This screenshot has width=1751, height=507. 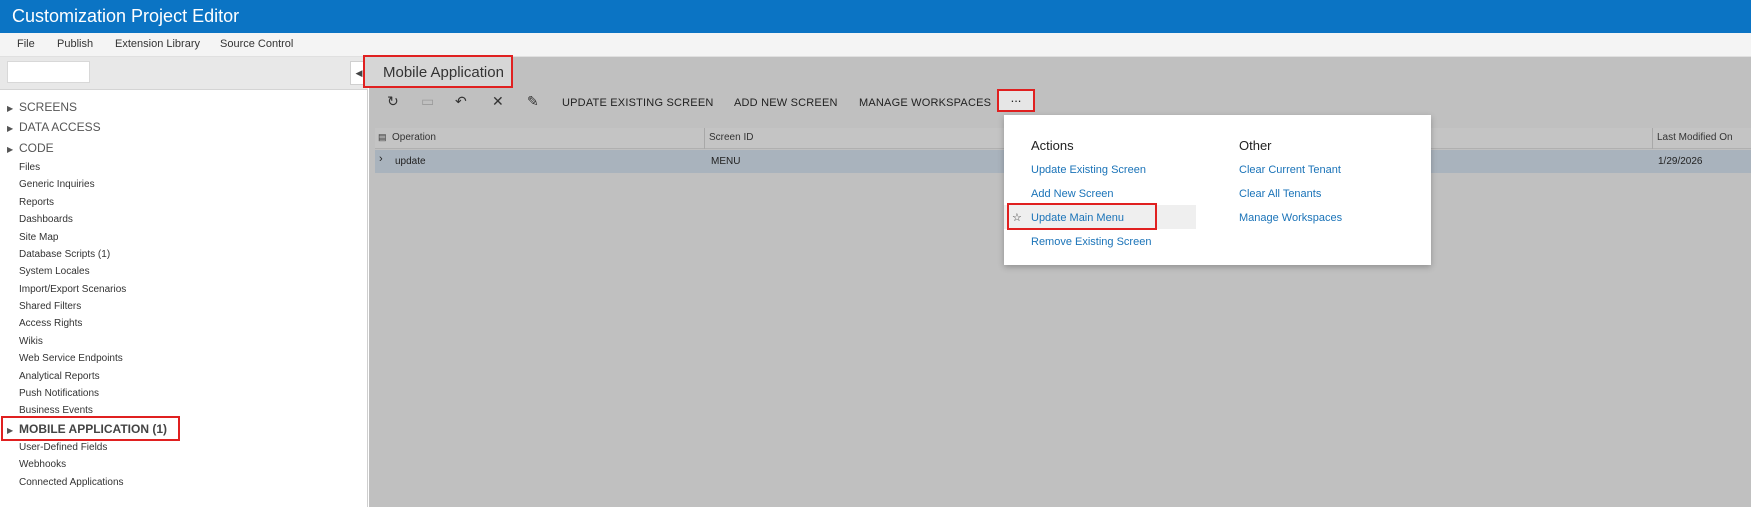 What do you see at coordinates (31, 341) in the screenshot?
I see `tree-item-wikis: Wikis` at bounding box center [31, 341].